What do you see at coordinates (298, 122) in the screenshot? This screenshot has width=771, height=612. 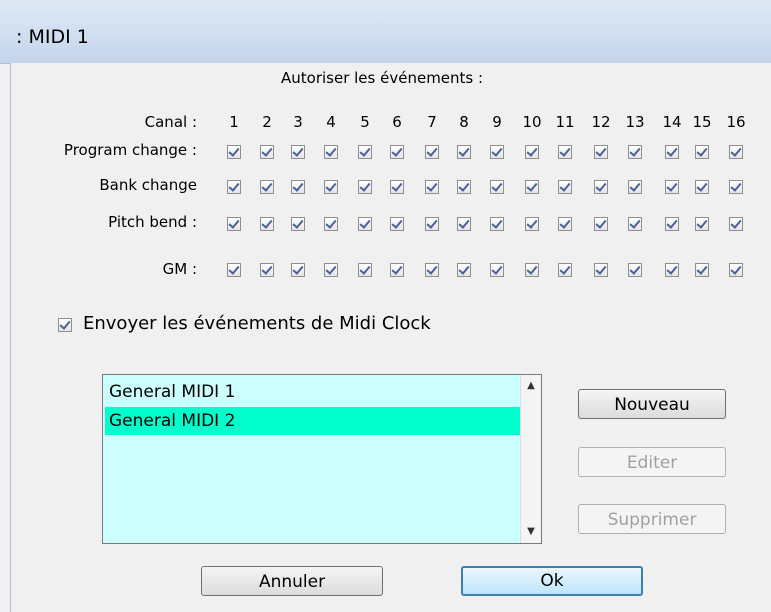 I see `channel-number: 3` at bounding box center [298, 122].